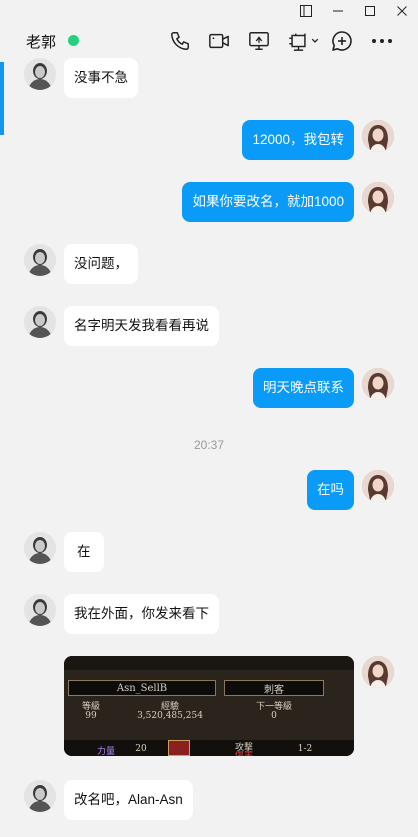 Image resolution: width=418 pixels, height=837 pixels. Describe the element at coordinates (128, 800) in the screenshot. I see `message-bubble: 改名吧，Alan-Asn` at that location.